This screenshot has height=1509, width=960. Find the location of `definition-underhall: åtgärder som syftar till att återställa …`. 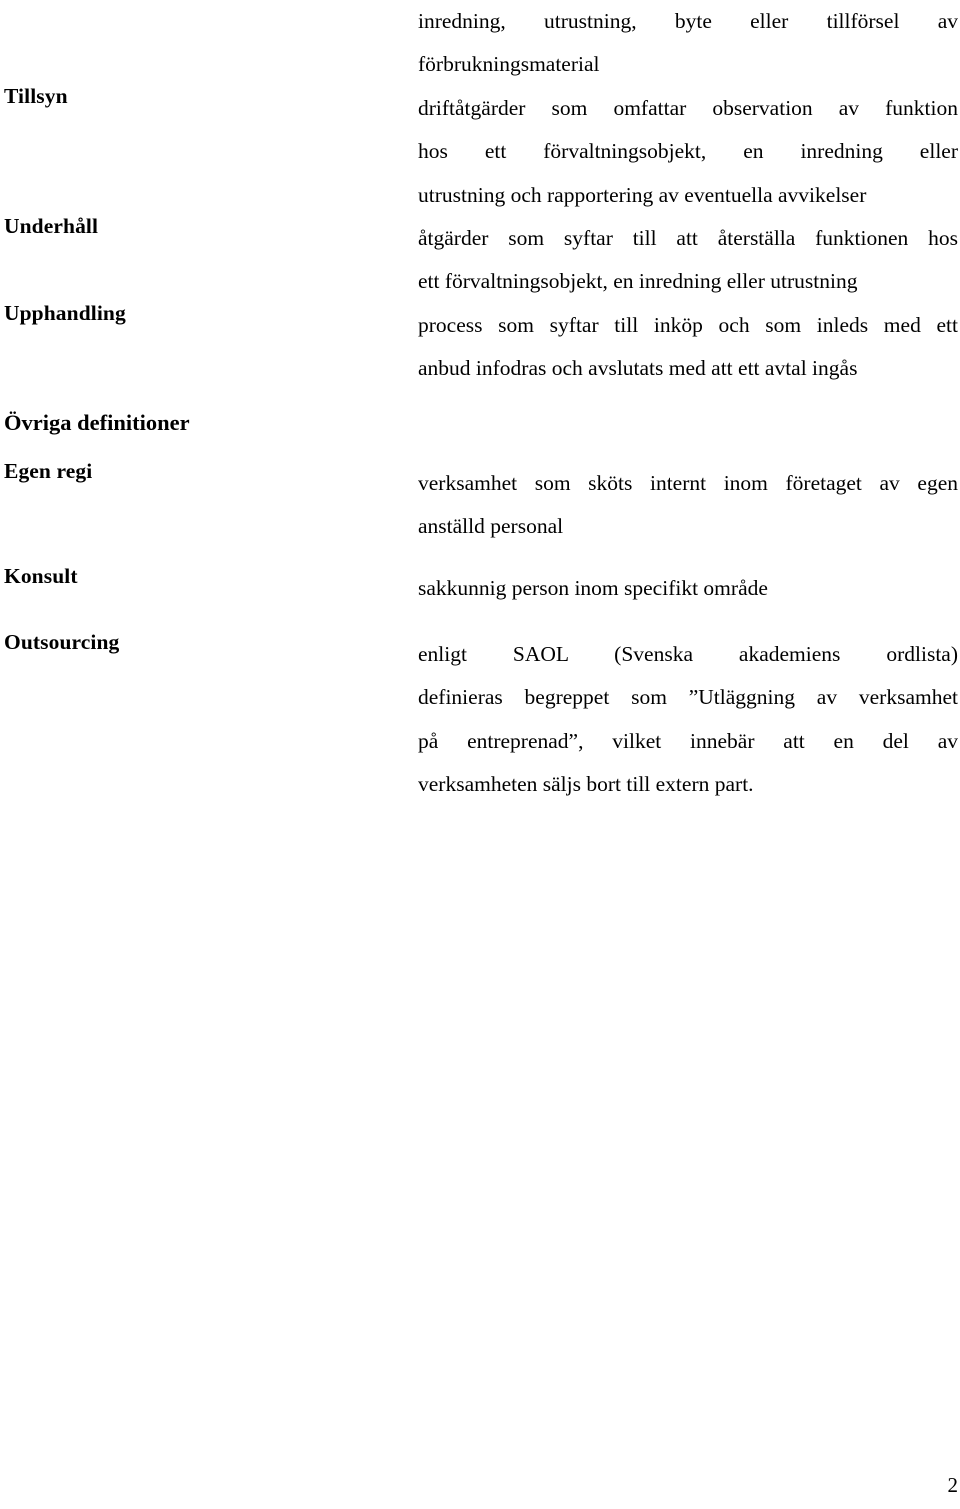

definition-underhall: åtgärder som syftar till att återställa … is located at coordinates (688, 260).